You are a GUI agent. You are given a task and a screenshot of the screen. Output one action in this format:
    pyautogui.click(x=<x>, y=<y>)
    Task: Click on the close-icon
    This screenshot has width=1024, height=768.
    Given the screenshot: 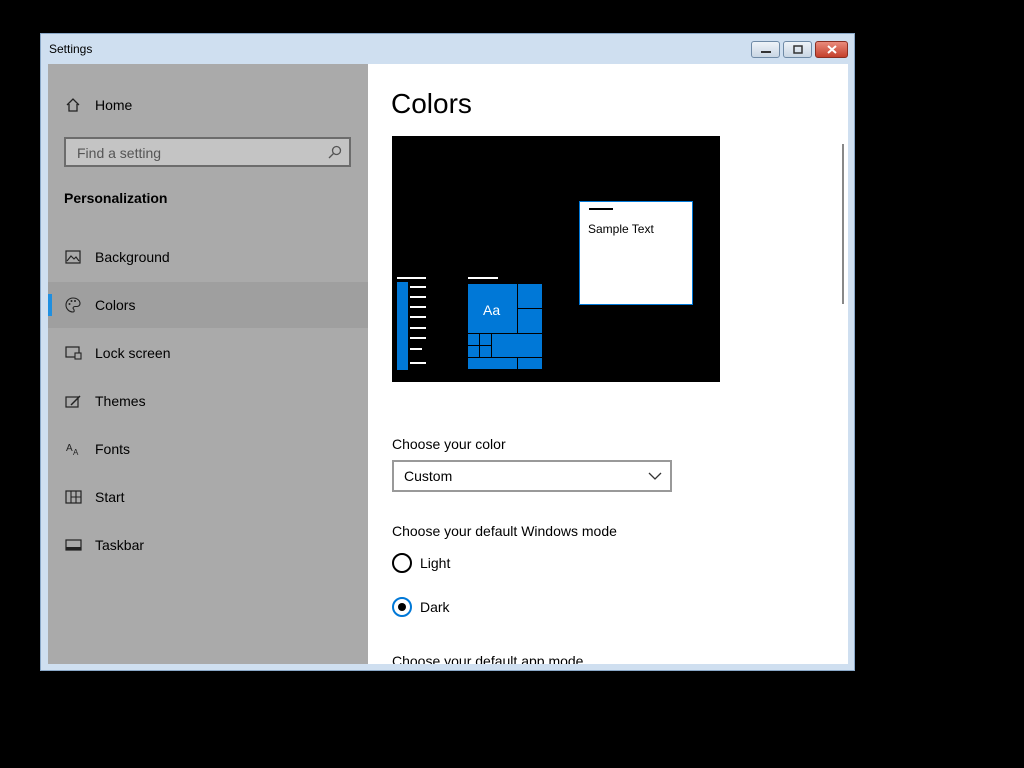 What is the action you would take?
    pyautogui.click(x=831, y=49)
    